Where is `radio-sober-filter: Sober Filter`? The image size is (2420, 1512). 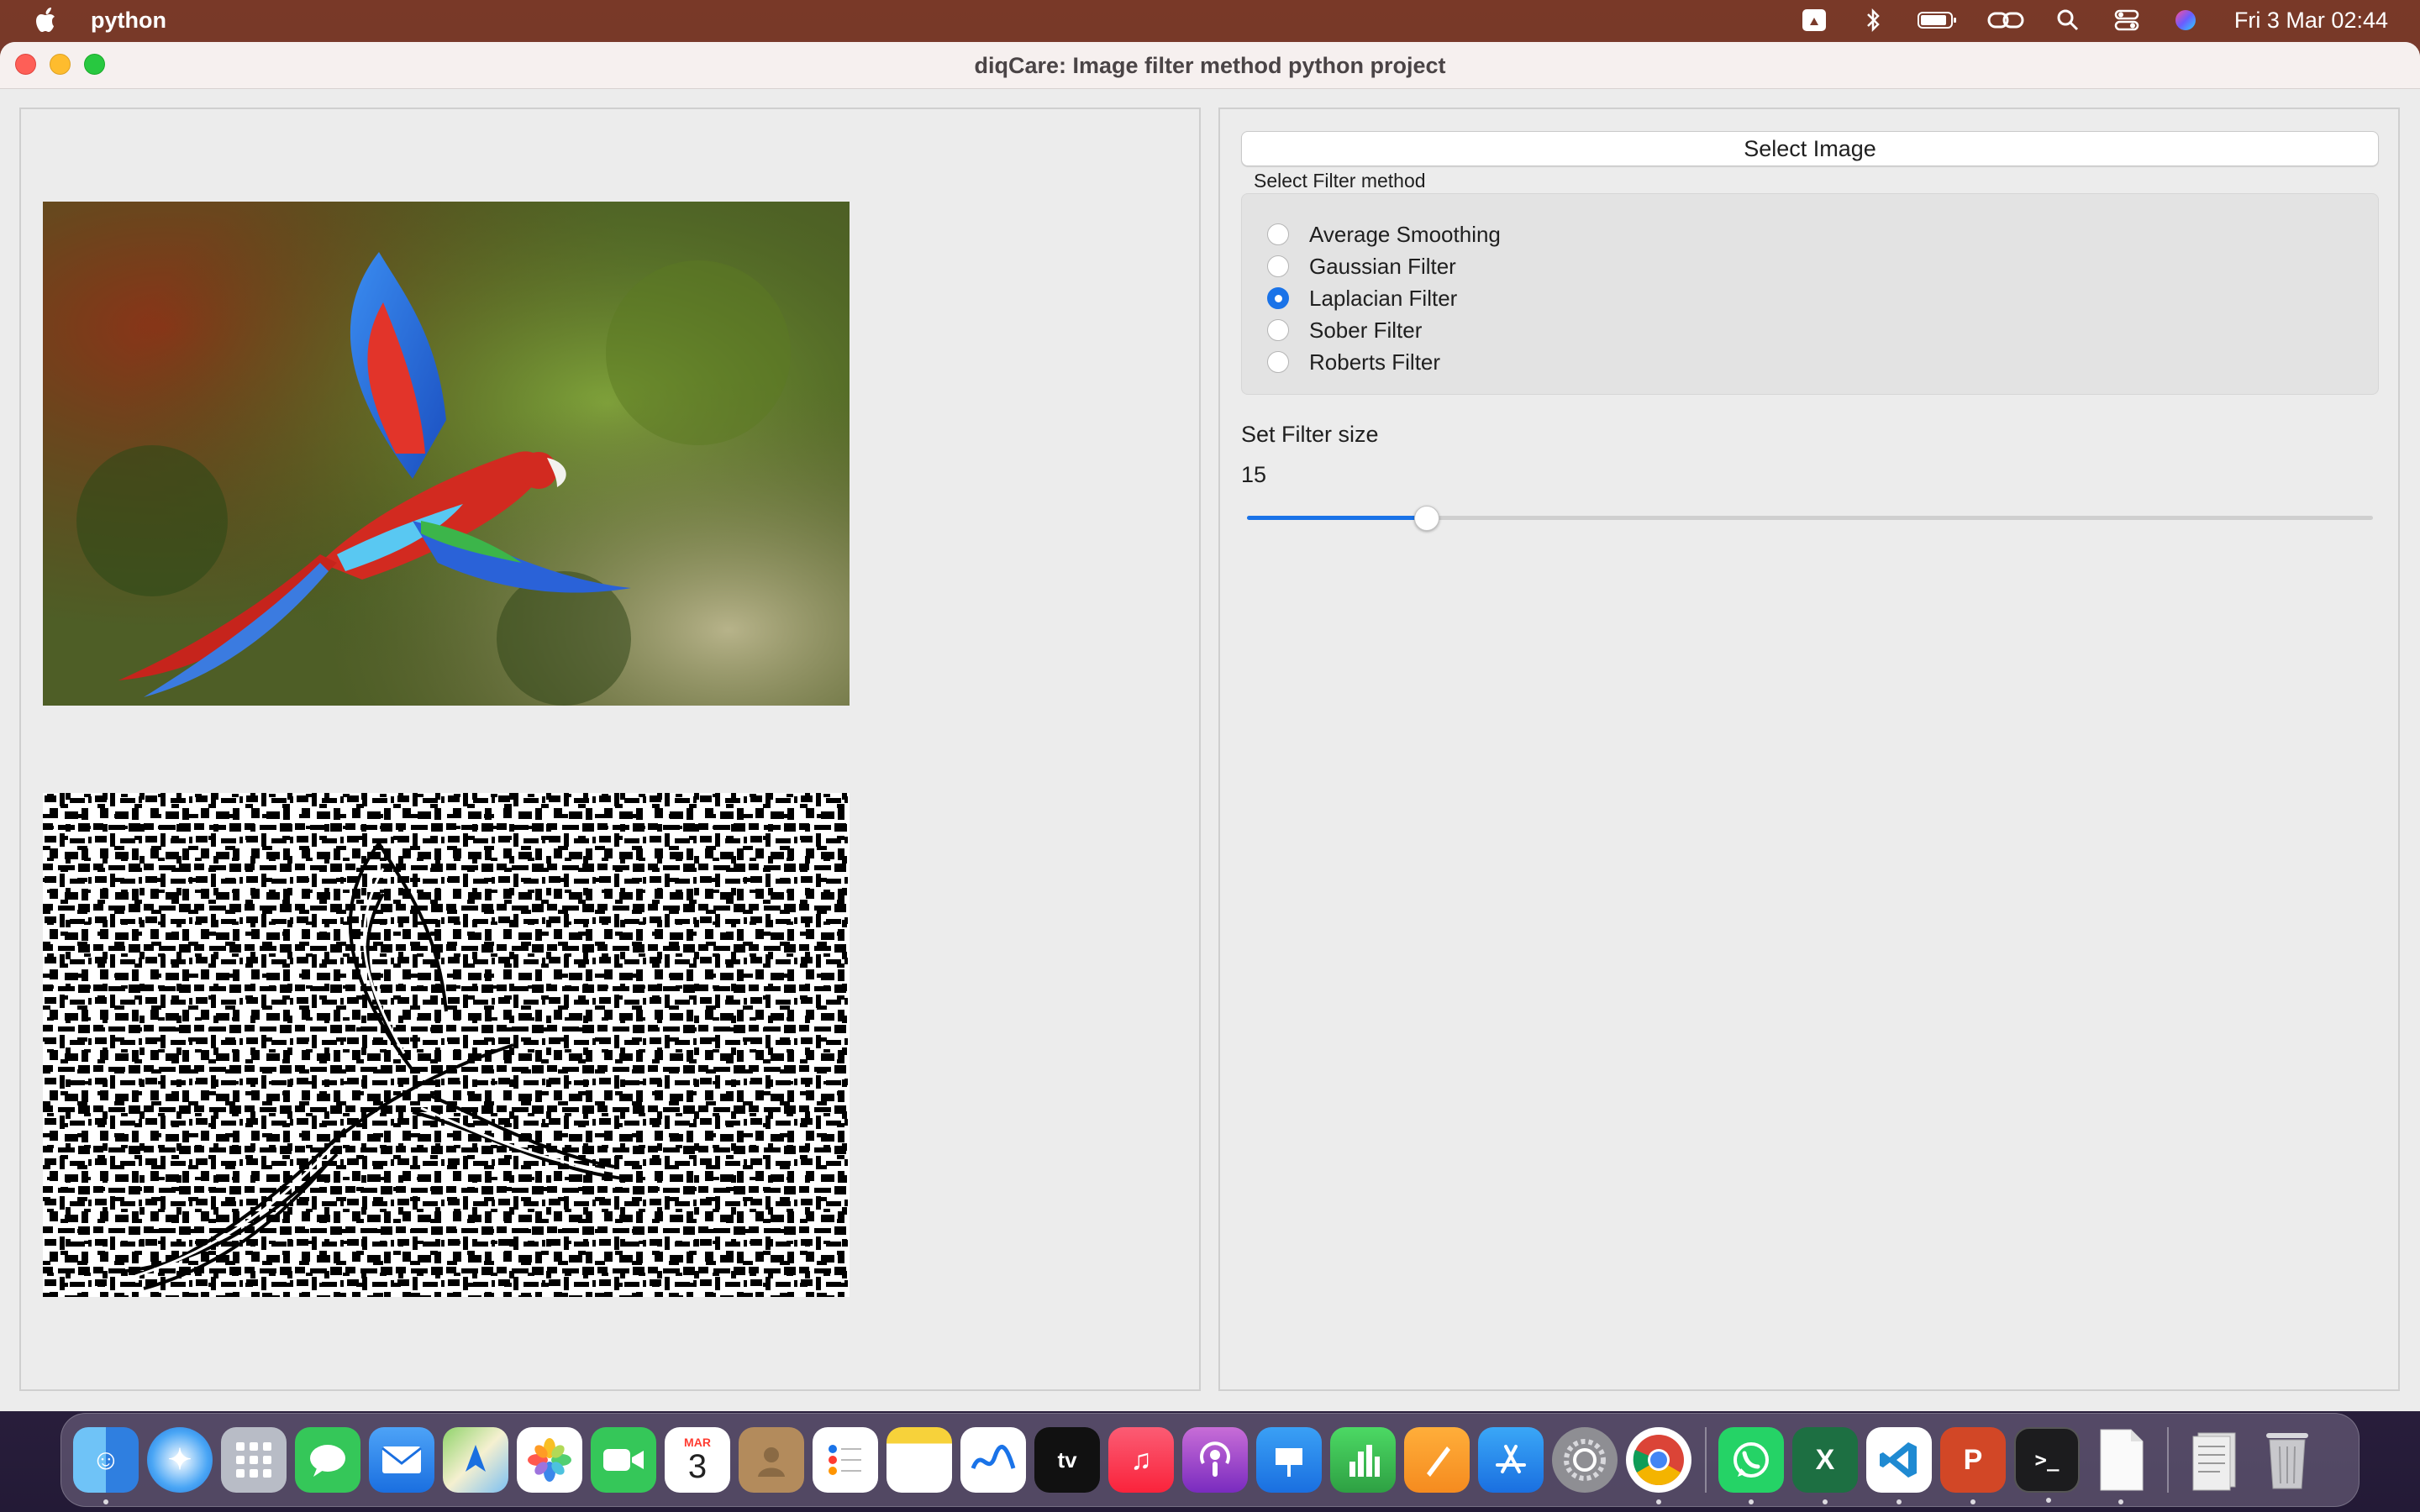 radio-sober-filter: Sober Filter is located at coordinates (1345, 330).